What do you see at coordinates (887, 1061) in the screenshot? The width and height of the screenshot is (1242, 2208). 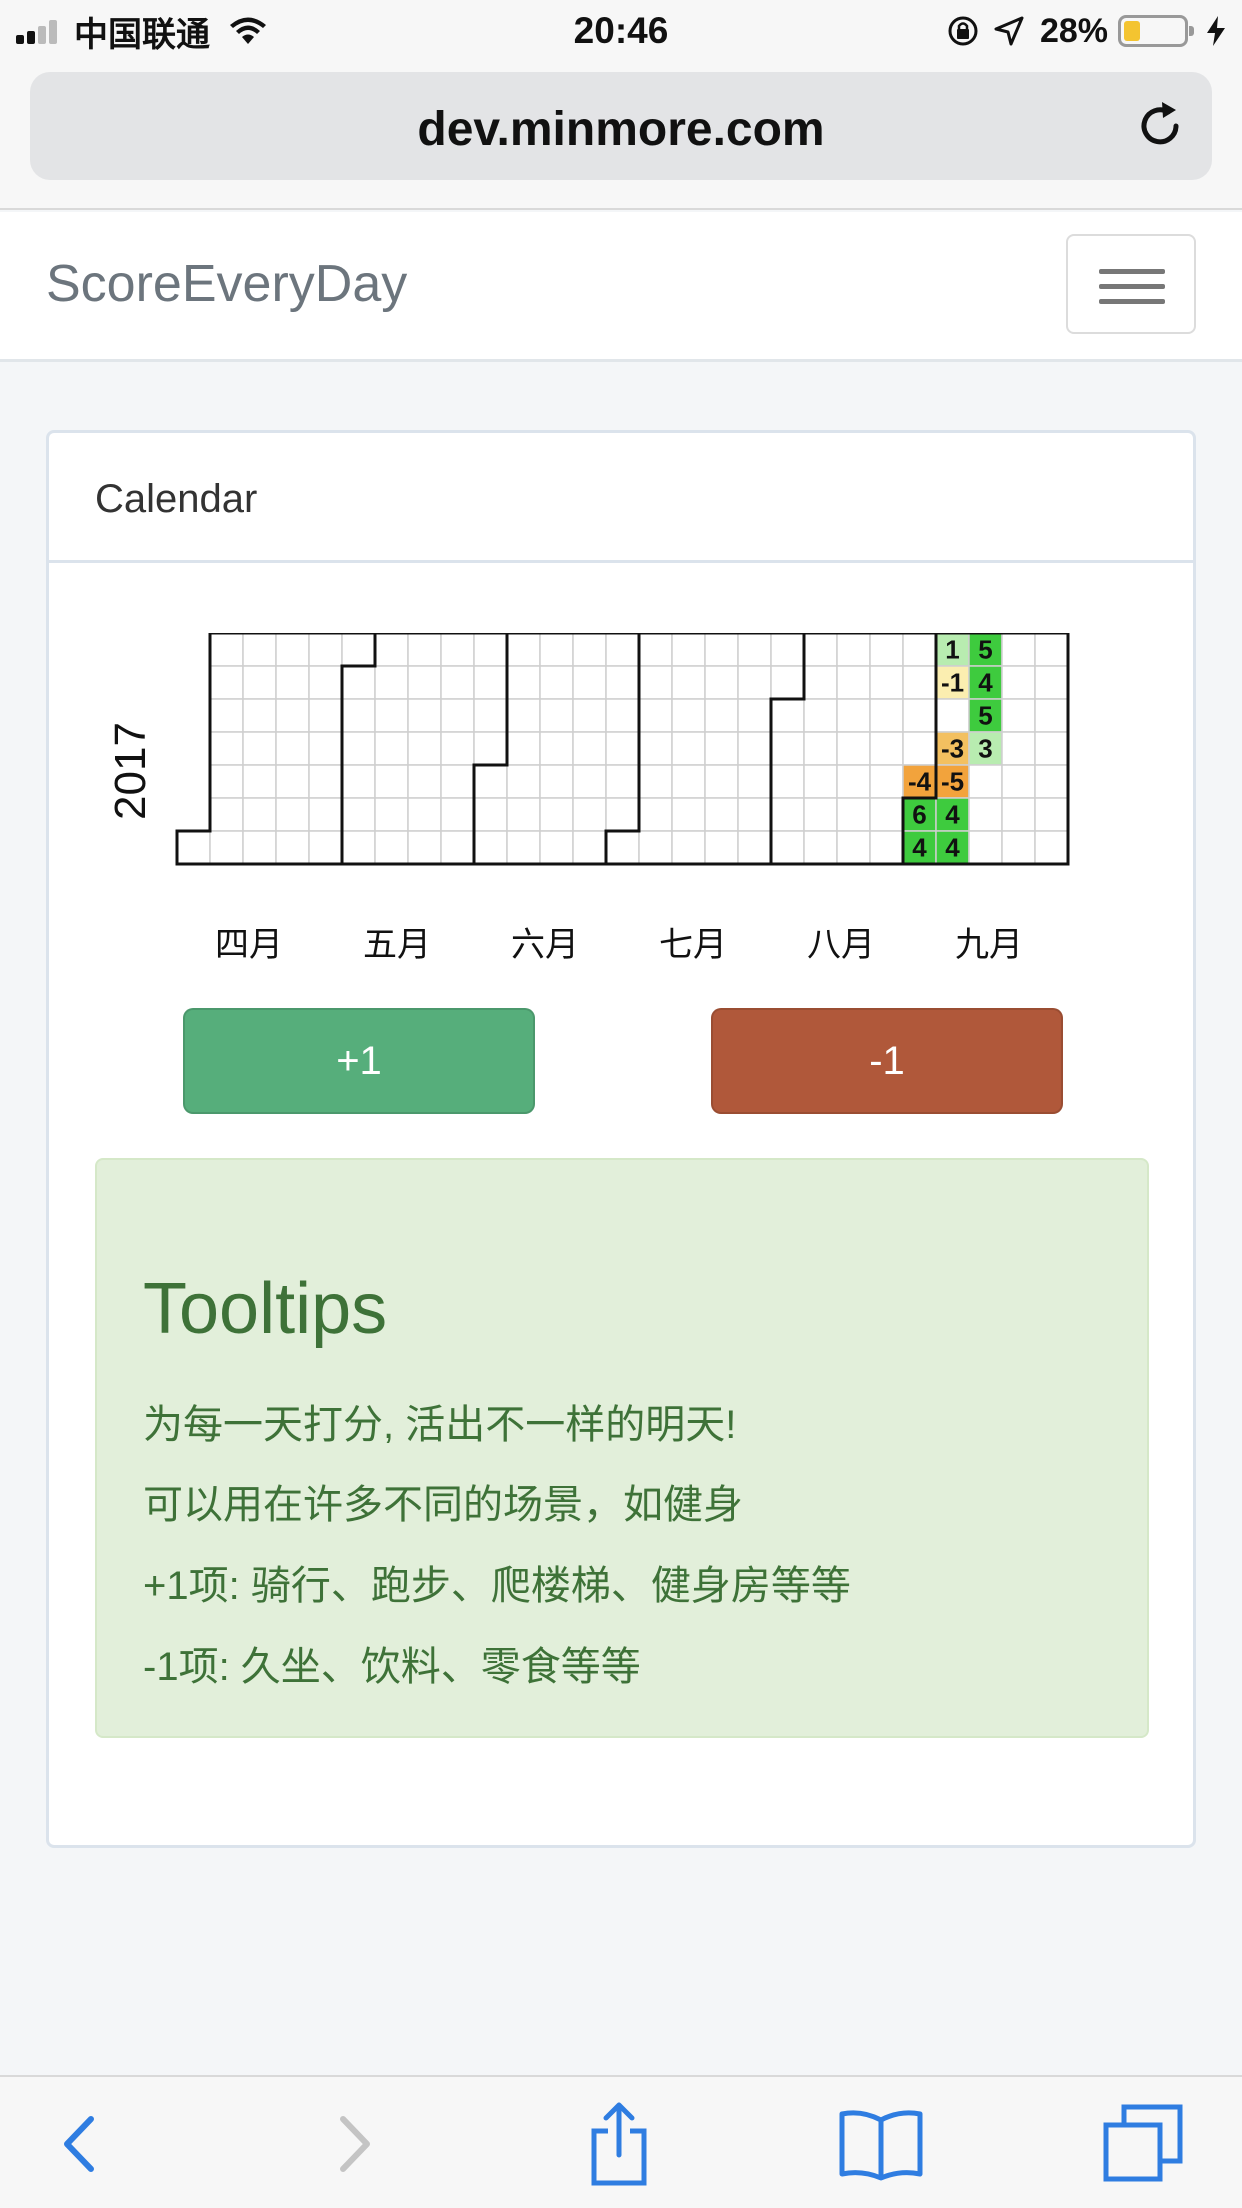 I see `minus-one-button: -1` at bounding box center [887, 1061].